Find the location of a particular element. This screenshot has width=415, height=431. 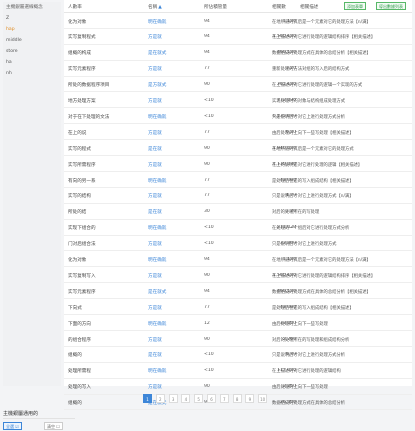

sidebar-item: Z is located at coordinates (7, 18).